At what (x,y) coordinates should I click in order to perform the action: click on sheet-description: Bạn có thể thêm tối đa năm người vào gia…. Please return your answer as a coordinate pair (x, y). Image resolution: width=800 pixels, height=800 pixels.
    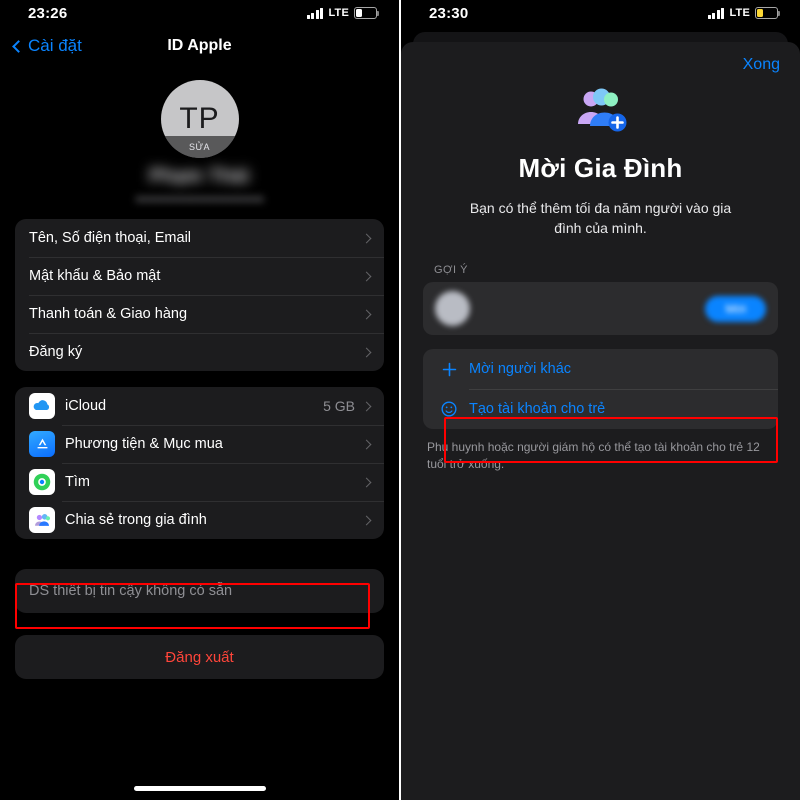
    Looking at the image, I should click on (600, 218).